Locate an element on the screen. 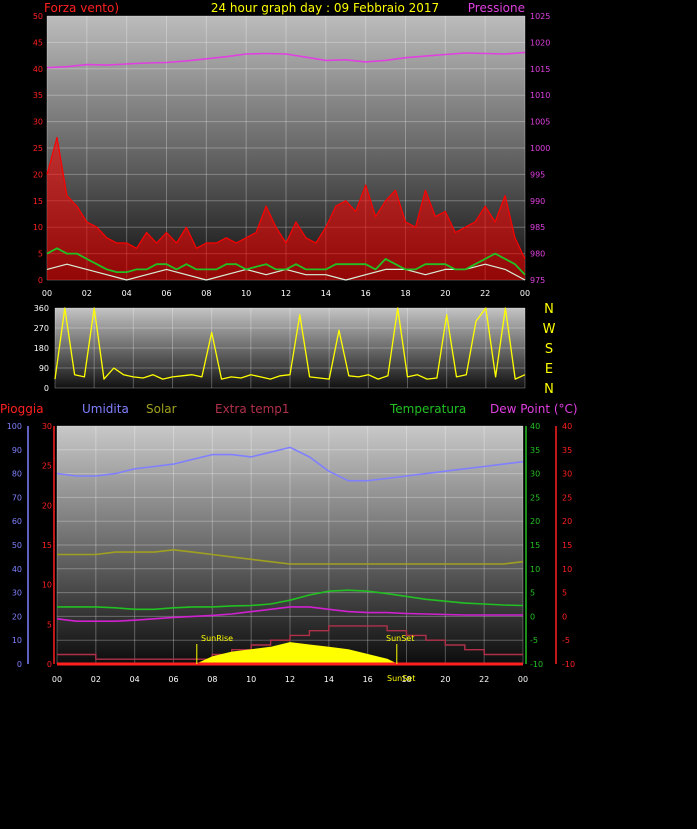 The height and width of the screenshot is (829, 697). x-tick-top: 04 is located at coordinates (127, 293).